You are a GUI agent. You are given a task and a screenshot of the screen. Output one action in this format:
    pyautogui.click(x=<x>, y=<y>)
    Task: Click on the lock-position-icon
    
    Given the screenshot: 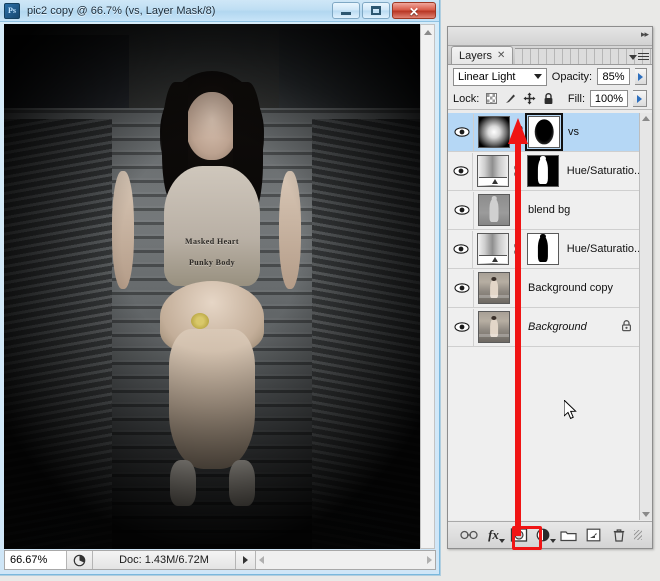 What is the action you would take?
    pyautogui.click(x=529, y=99)
    